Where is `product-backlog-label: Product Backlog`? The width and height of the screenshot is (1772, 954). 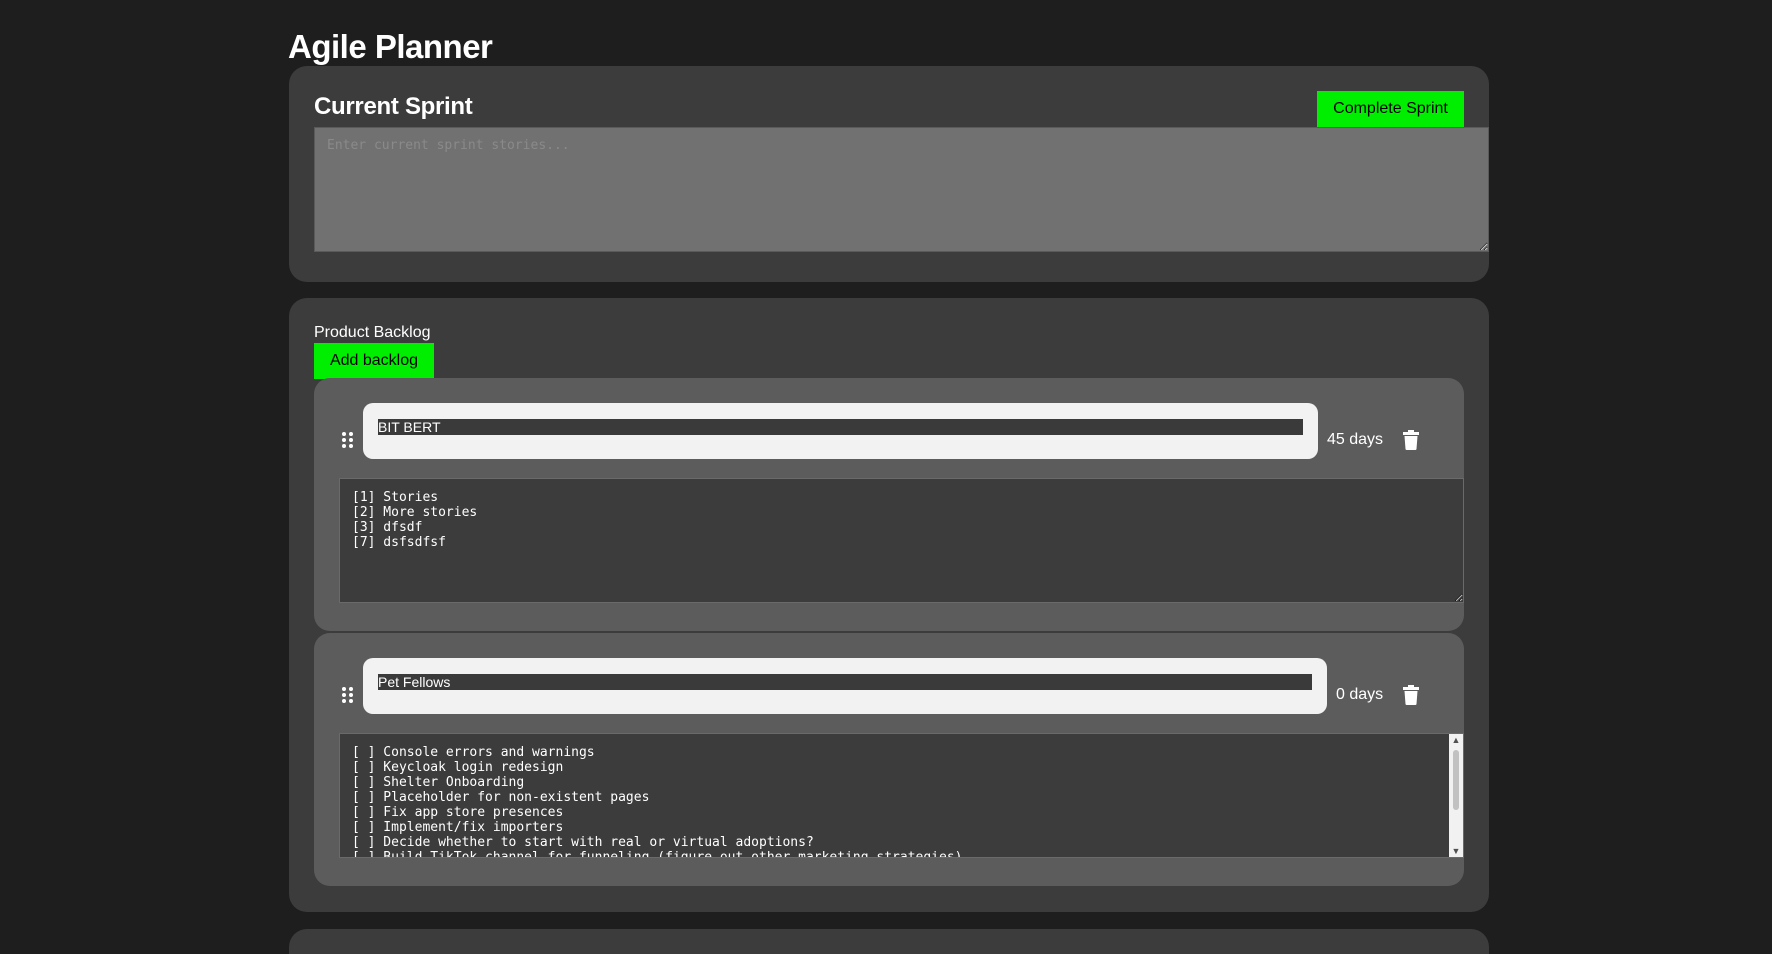 product-backlog-label: Product Backlog is located at coordinates (372, 332).